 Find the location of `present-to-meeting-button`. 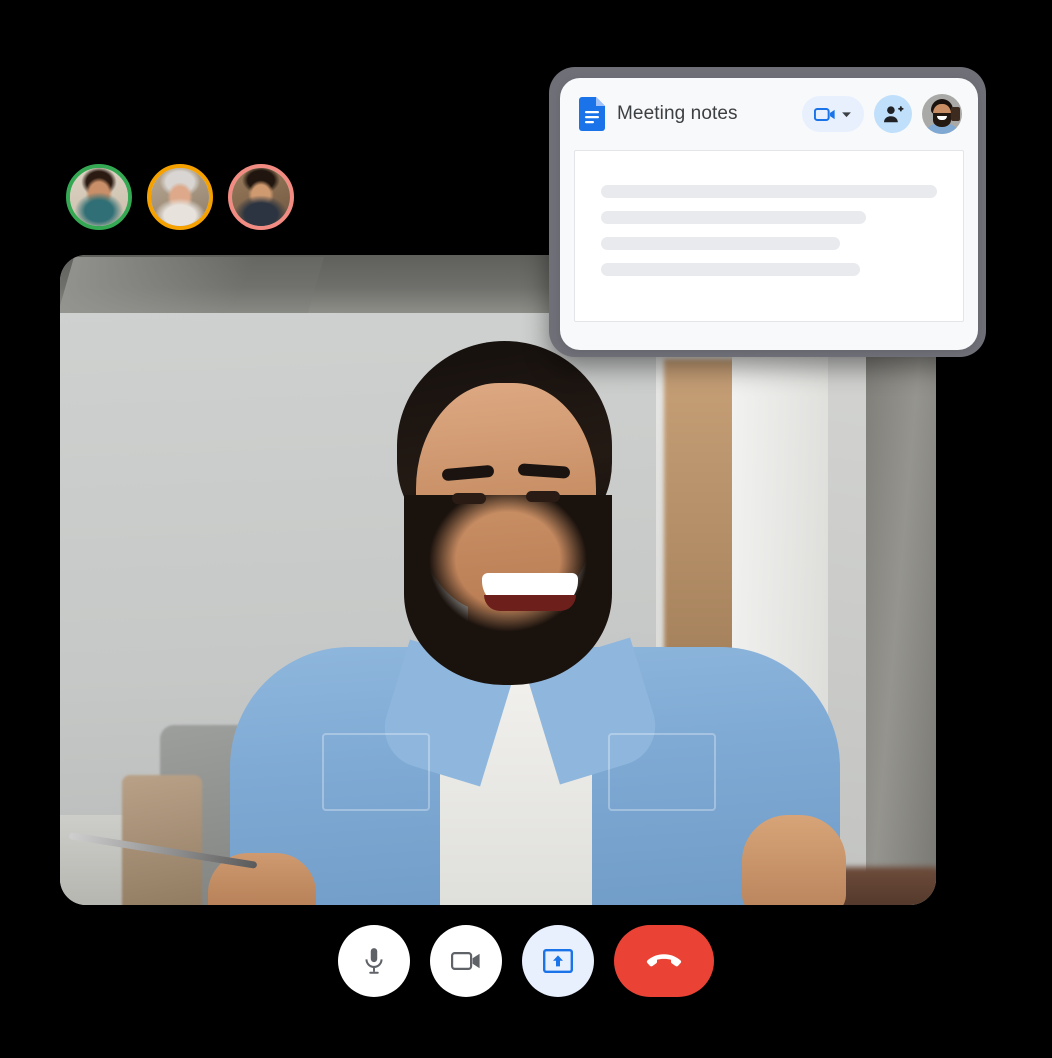

present-to-meeting-button is located at coordinates (833, 114).